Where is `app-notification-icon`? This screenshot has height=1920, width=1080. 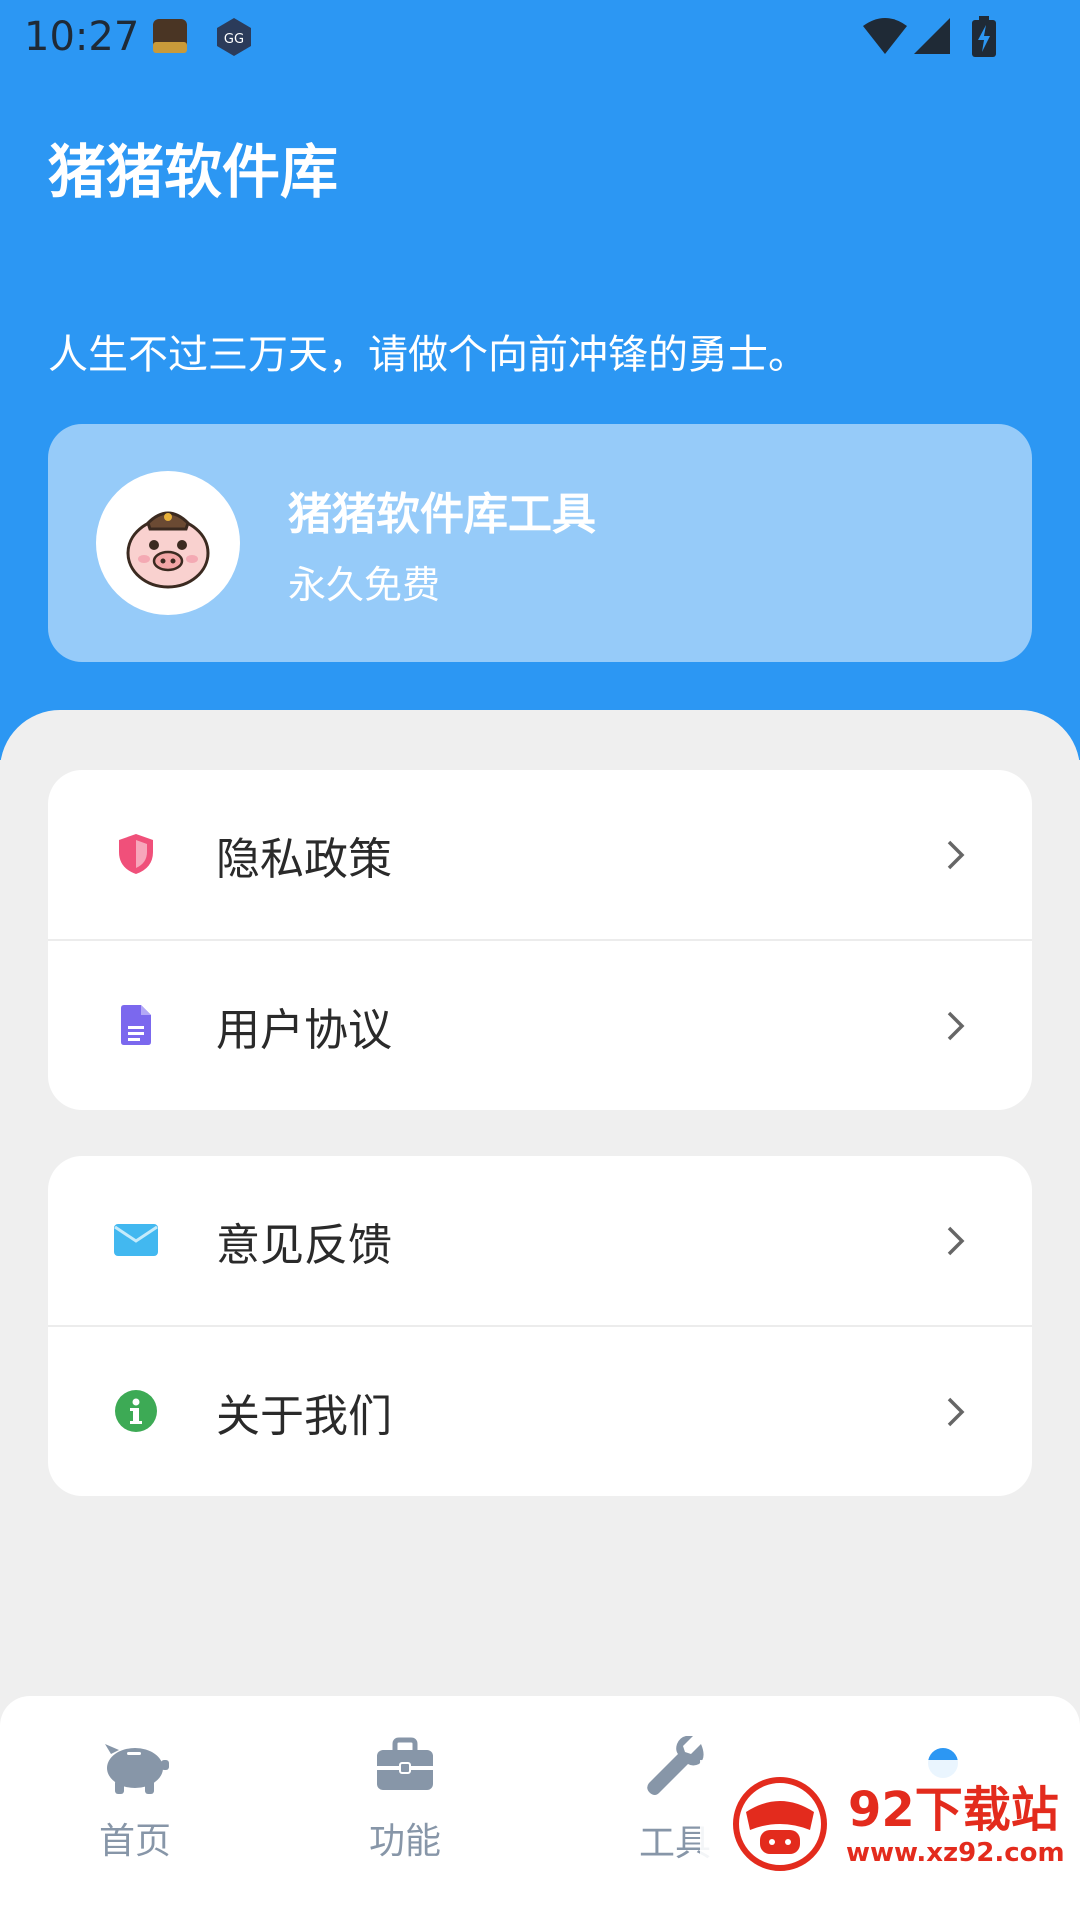 app-notification-icon is located at coordinates (170, 38).